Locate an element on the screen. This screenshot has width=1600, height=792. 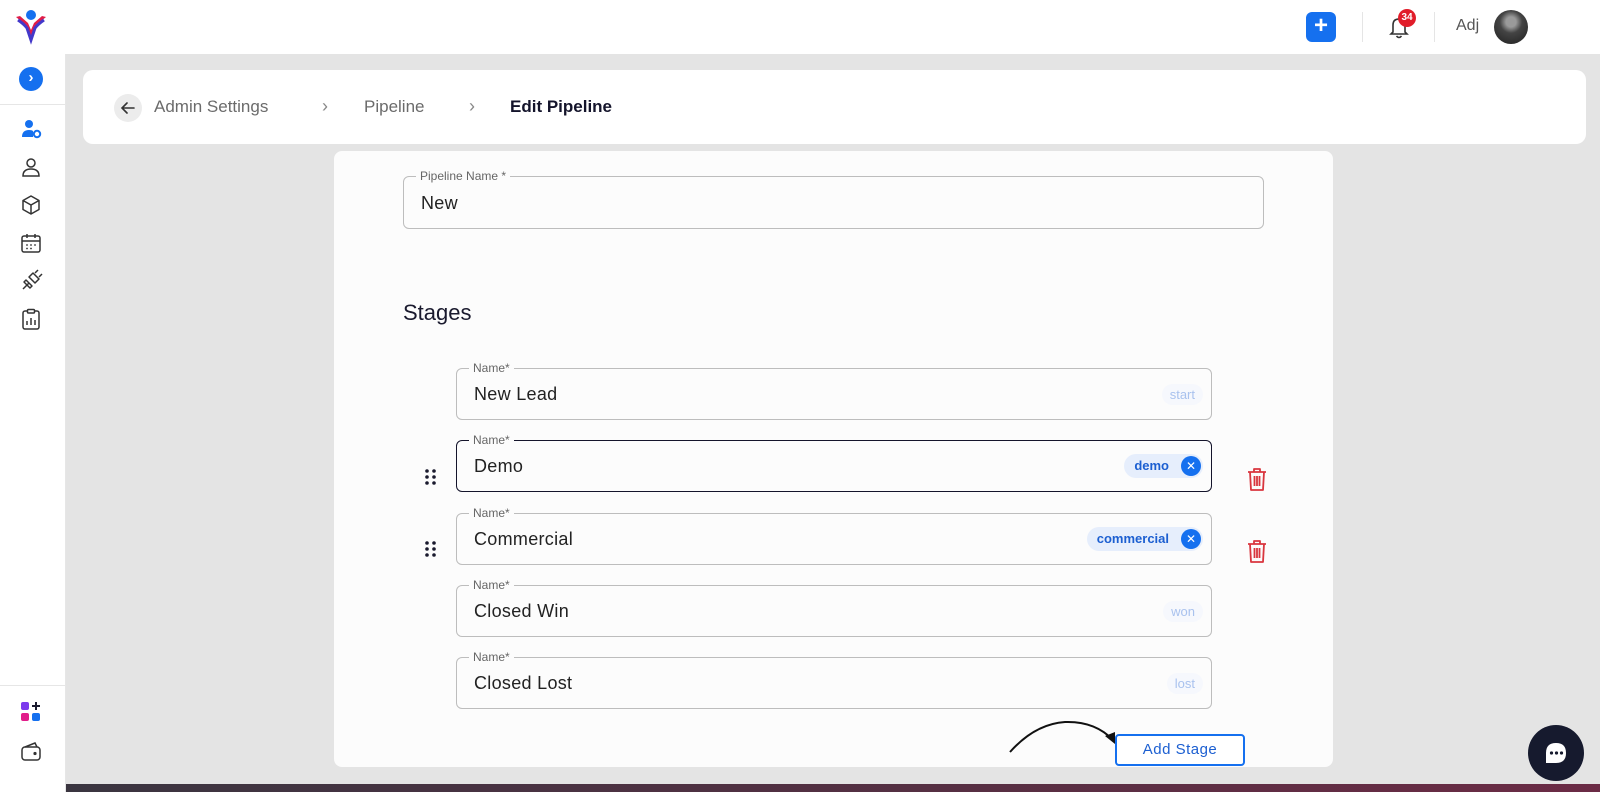
chat-icon is located at coordinates (1556, 753).